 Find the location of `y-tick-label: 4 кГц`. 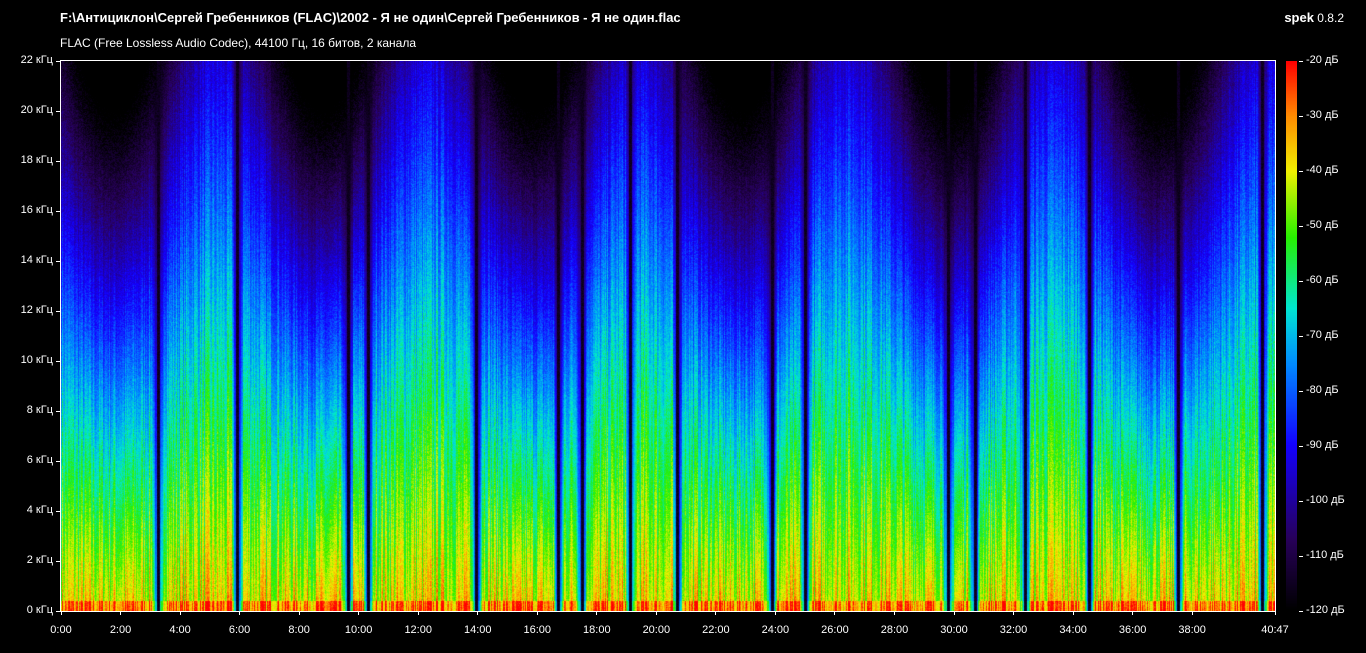

y-tick-label: 4 кГц is located at coordinates (39, 510).